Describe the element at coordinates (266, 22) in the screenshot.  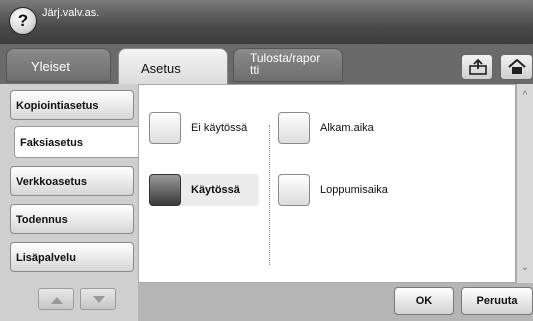
I see `title-bar: ? Järj.valv.as.` at that location.